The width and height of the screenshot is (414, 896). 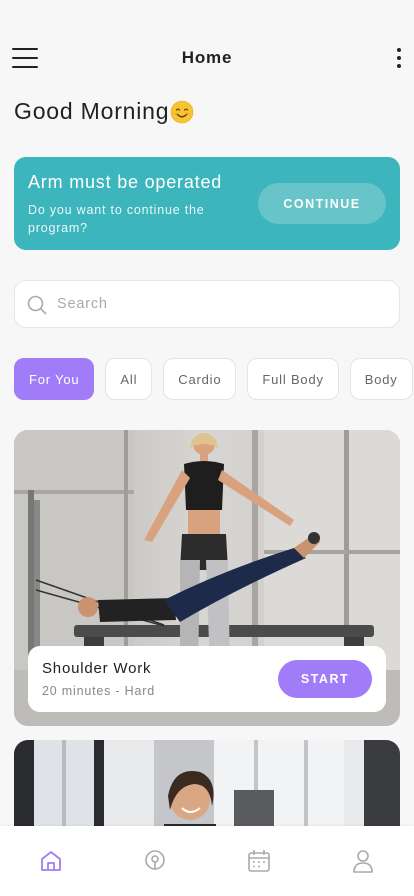 I want to click on category-chip-all: All, so click(x=129, y=379).